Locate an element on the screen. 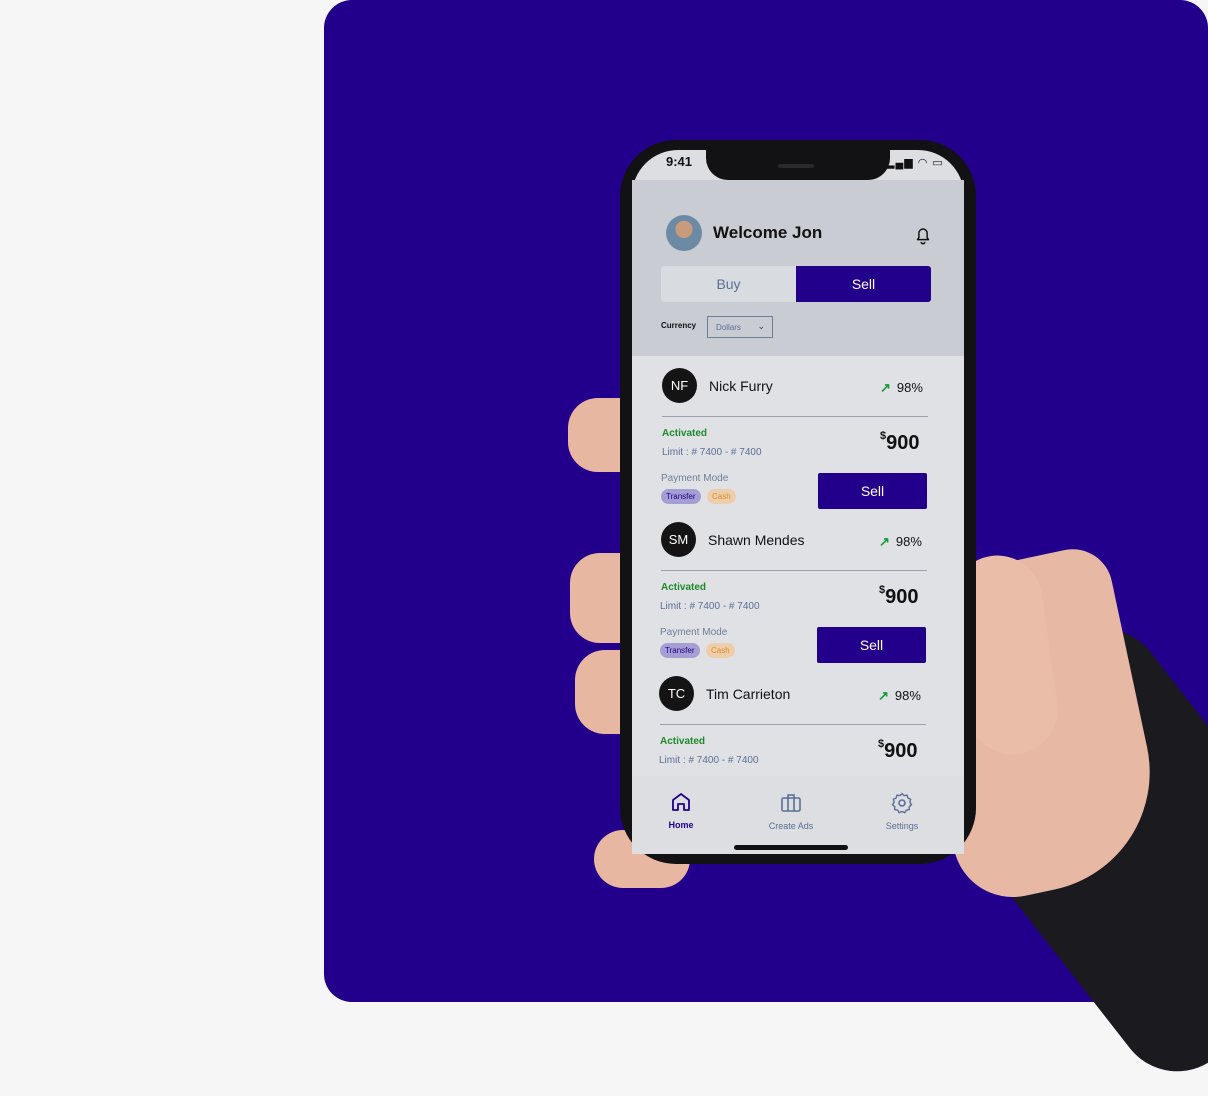  trader-avatar: NF is located at coordinates (679, 385).